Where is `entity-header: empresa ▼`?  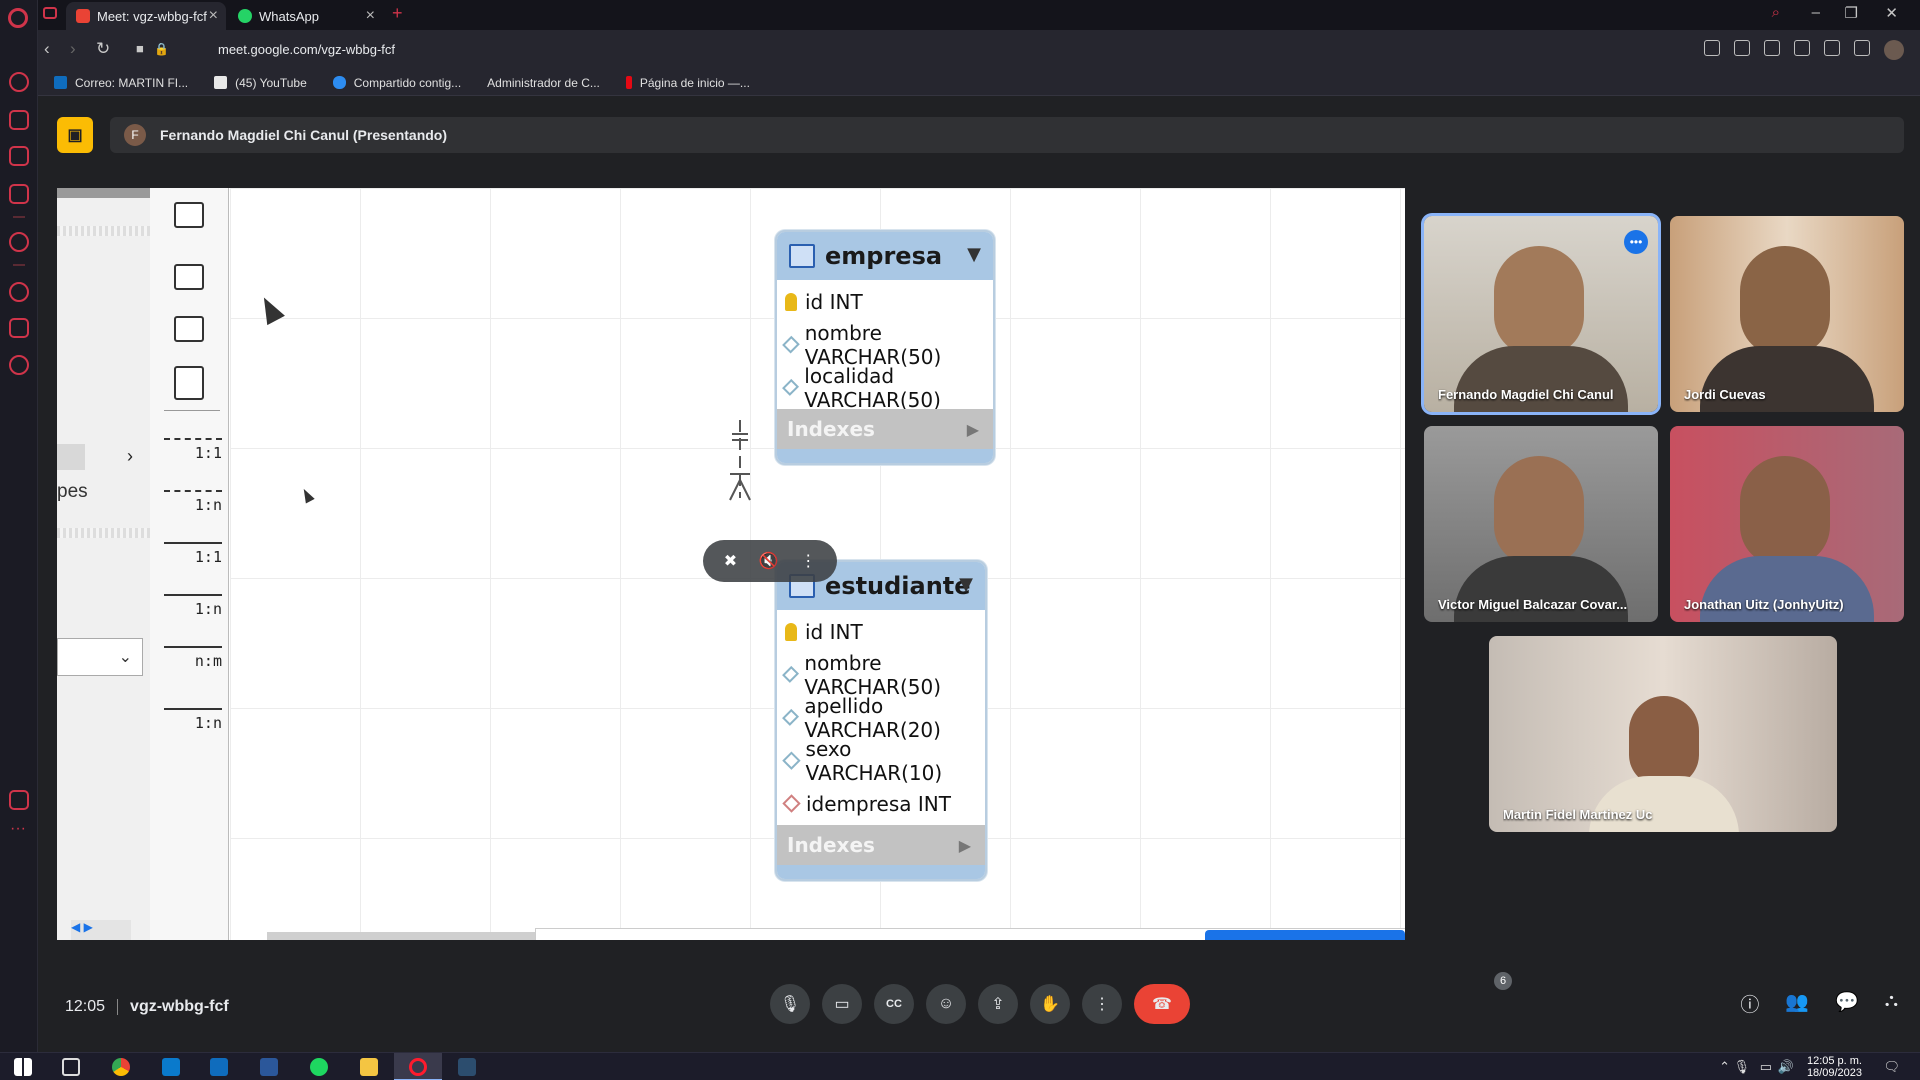 entity-header: empresa ▼ is located at coordinates (885, 256).